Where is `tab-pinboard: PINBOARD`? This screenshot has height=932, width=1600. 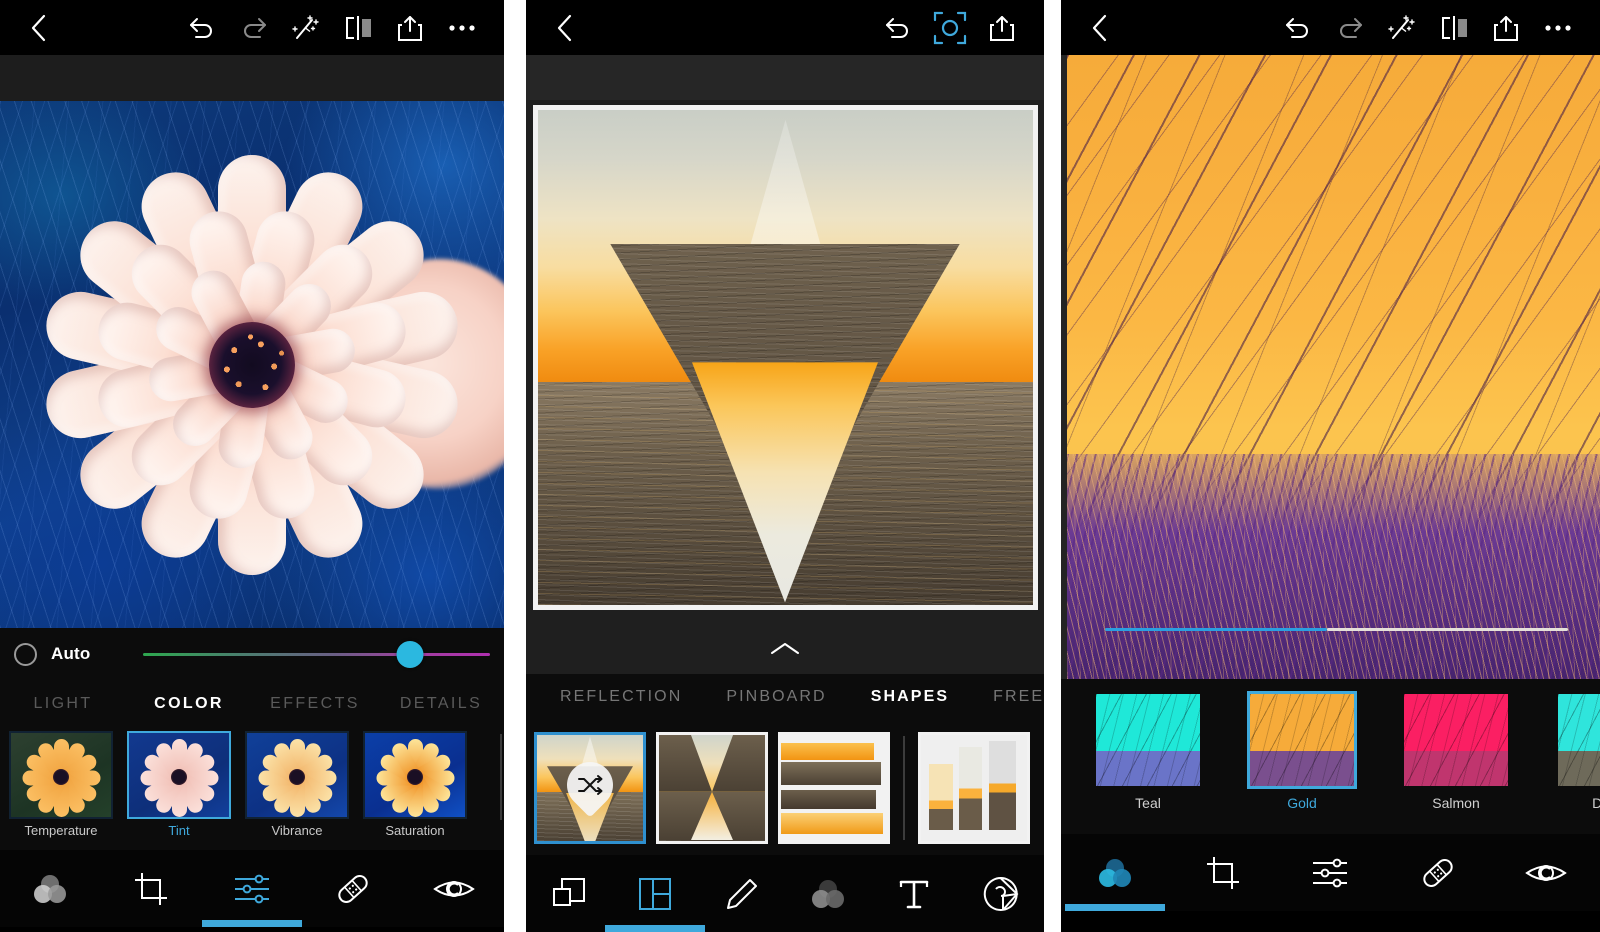 tab-pinboard: PINBOARD is located at coordinates (776, 697).